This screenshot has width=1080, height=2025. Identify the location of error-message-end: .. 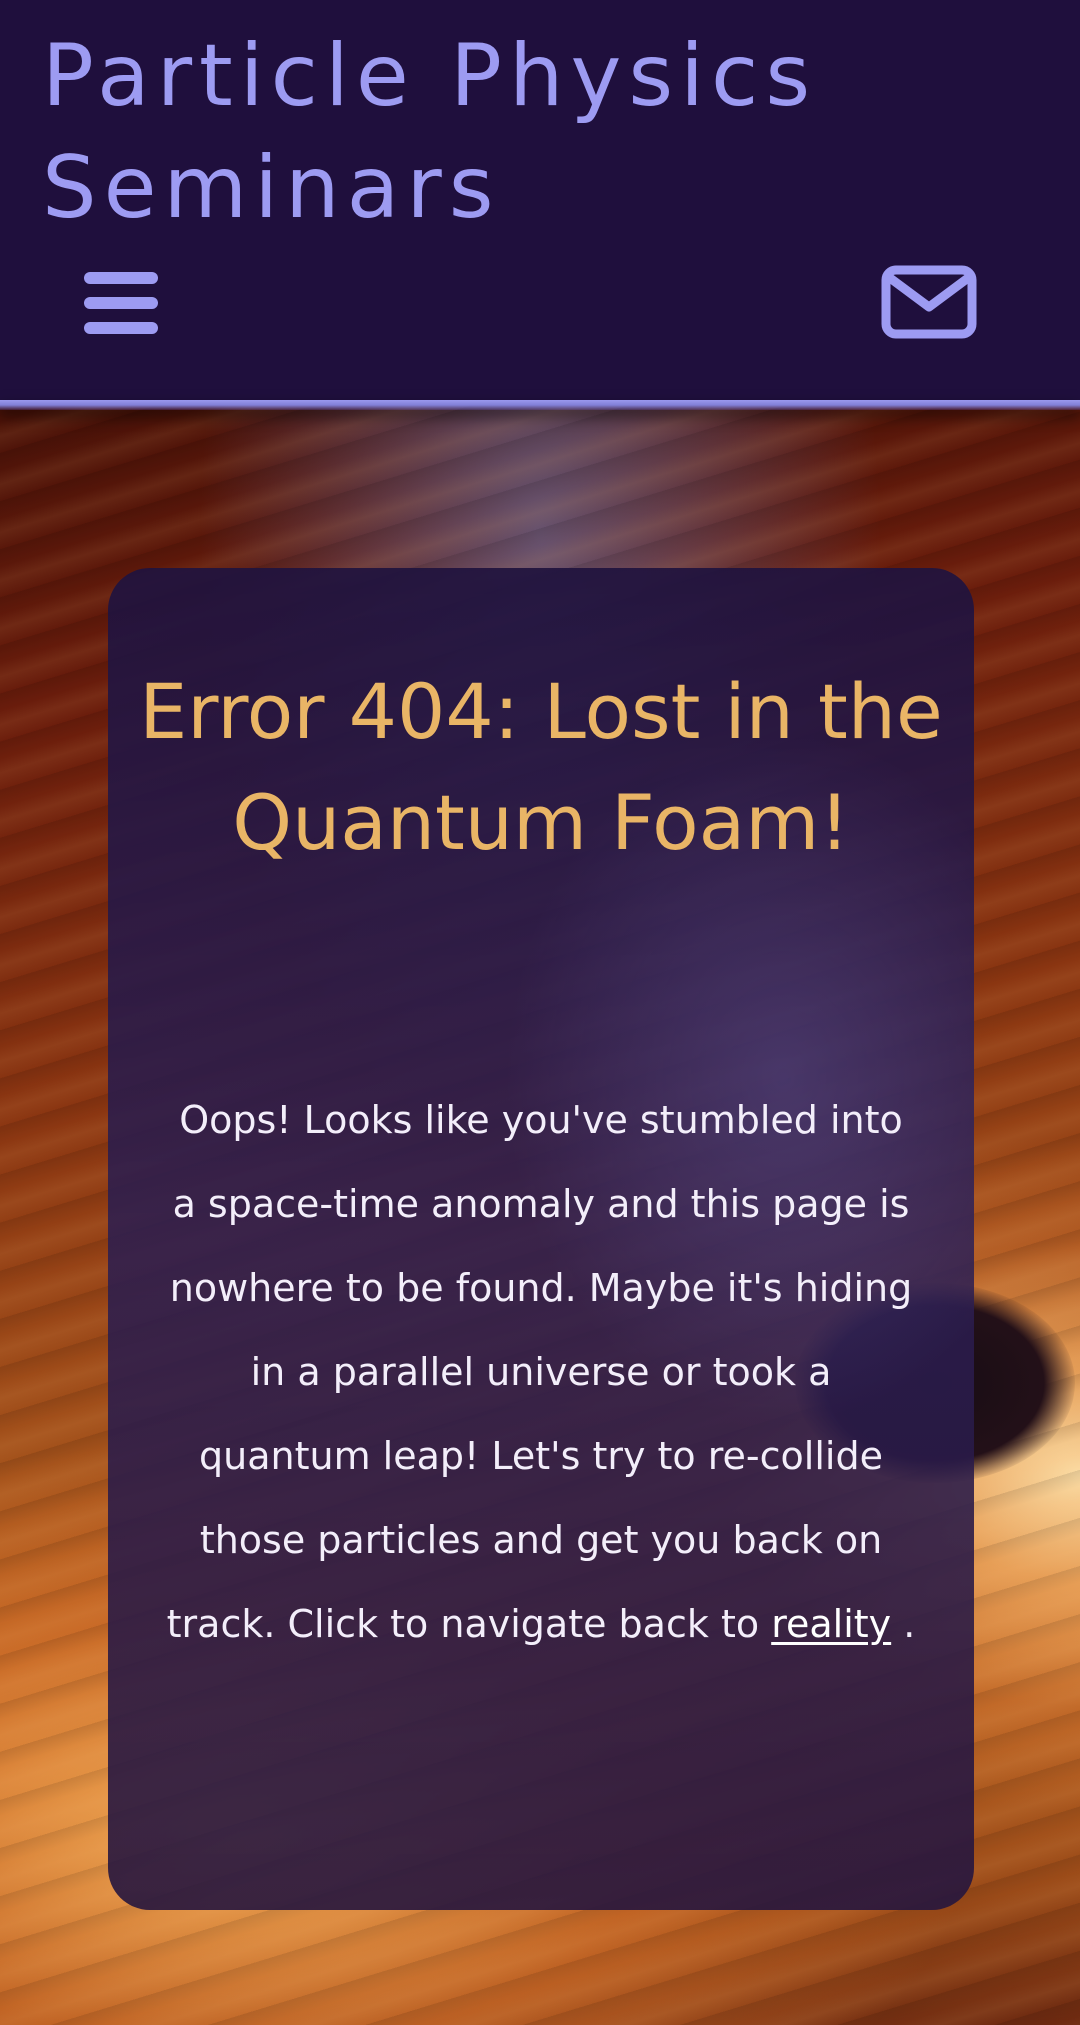
(903, 1624).